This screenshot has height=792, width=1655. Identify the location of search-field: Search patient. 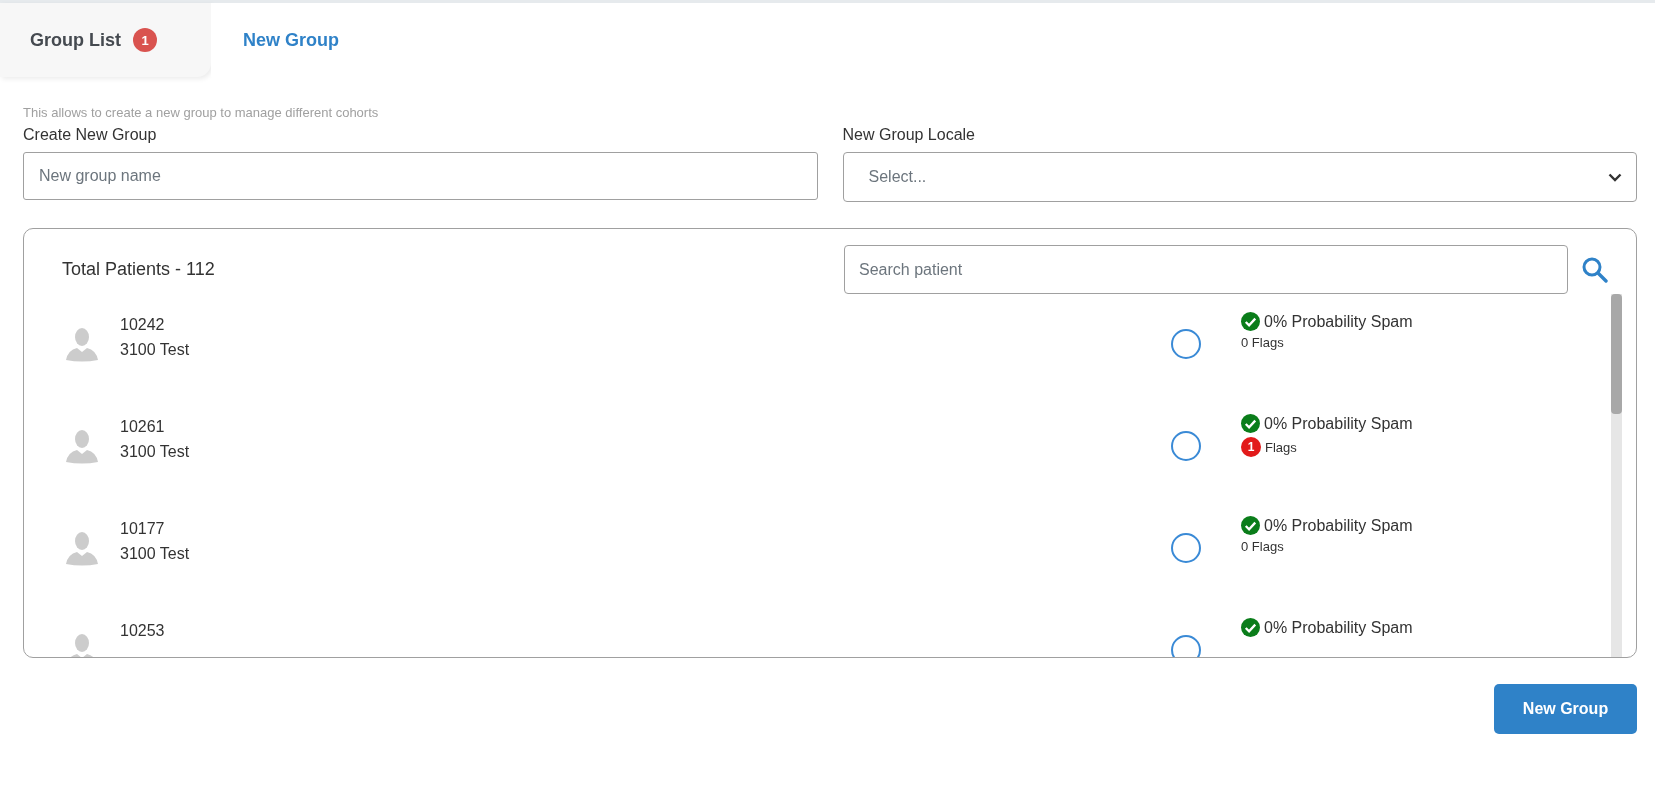
(1206, 269).